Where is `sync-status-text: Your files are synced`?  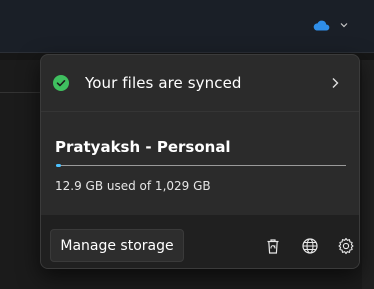 sync-status-text: Your files are synced is located at coordinates (163, 83).